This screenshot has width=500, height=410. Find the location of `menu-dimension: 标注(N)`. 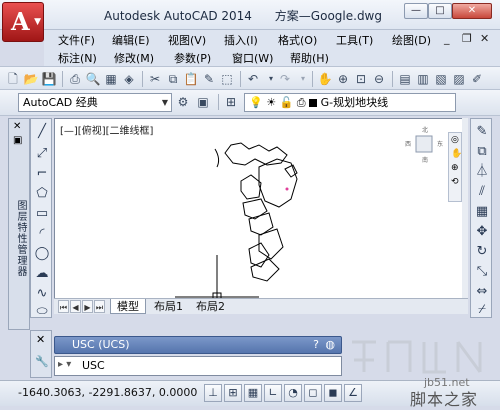

menu-dimension: 标注(N) is located at coordinates (77, 58).